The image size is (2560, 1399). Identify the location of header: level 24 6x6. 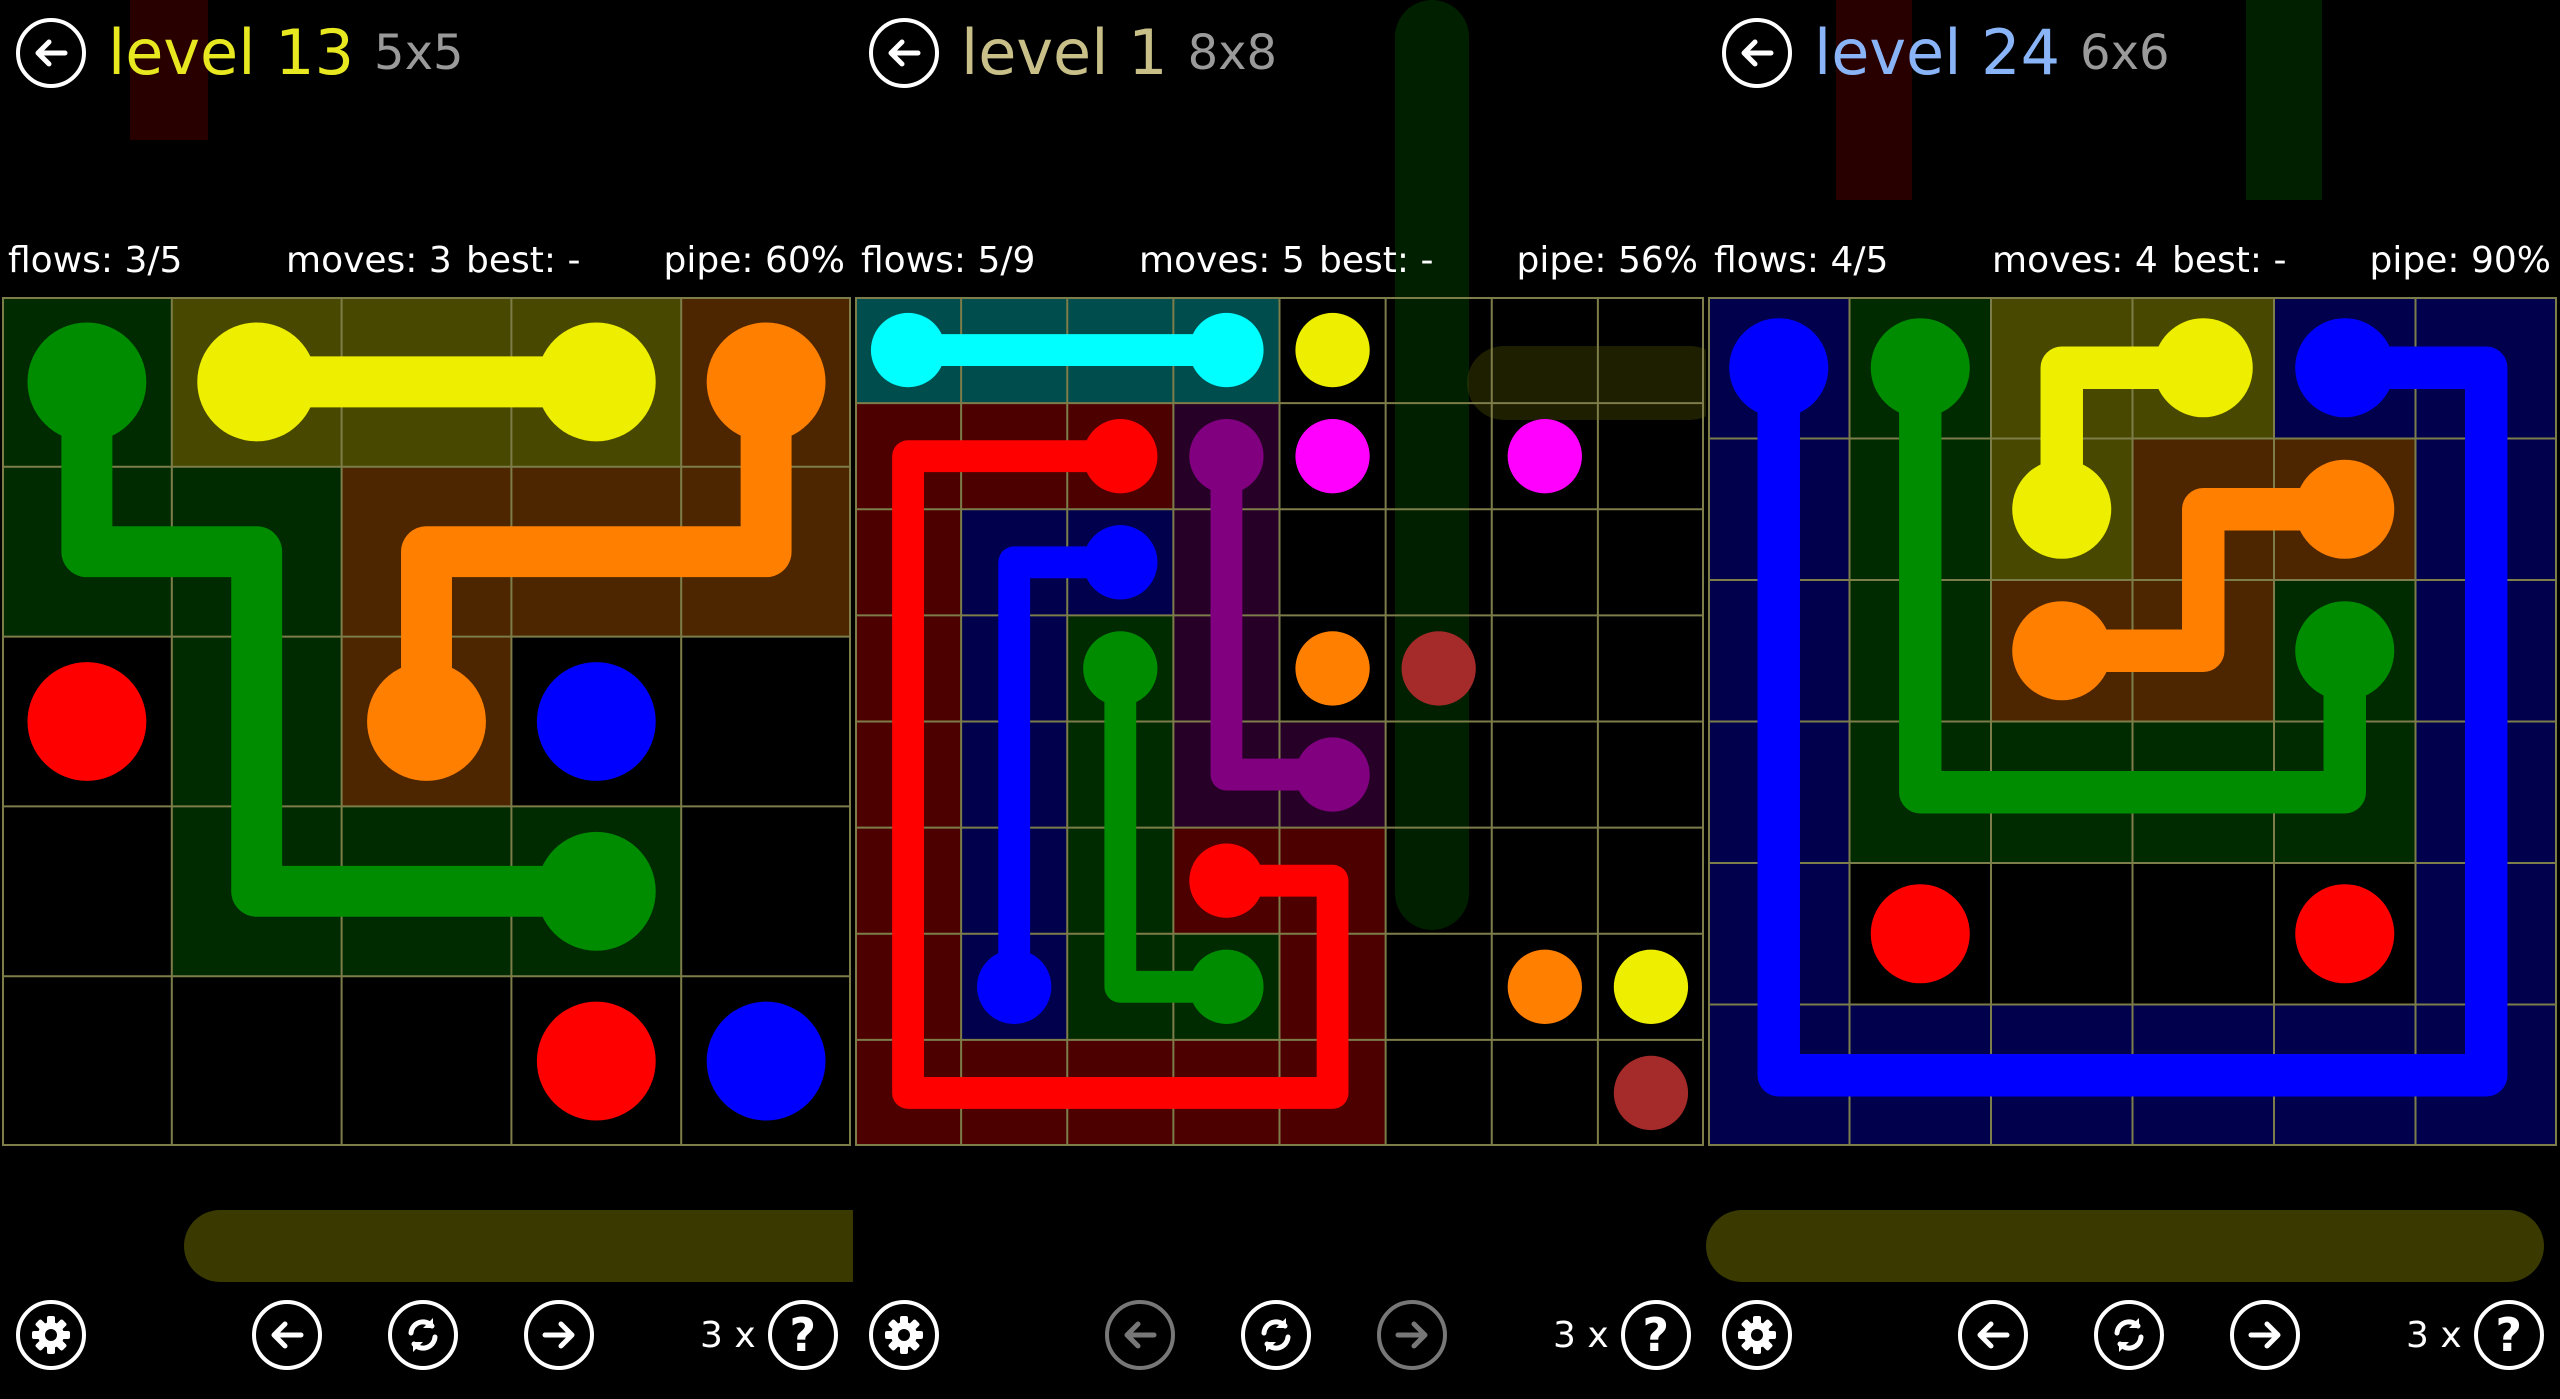
(1946, 53).